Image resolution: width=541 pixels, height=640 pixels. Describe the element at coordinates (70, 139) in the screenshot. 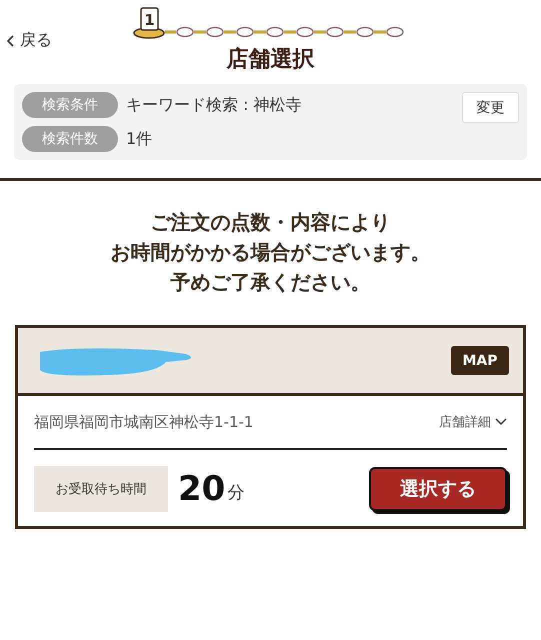

I see `label-pill: 検索件数` at that location.